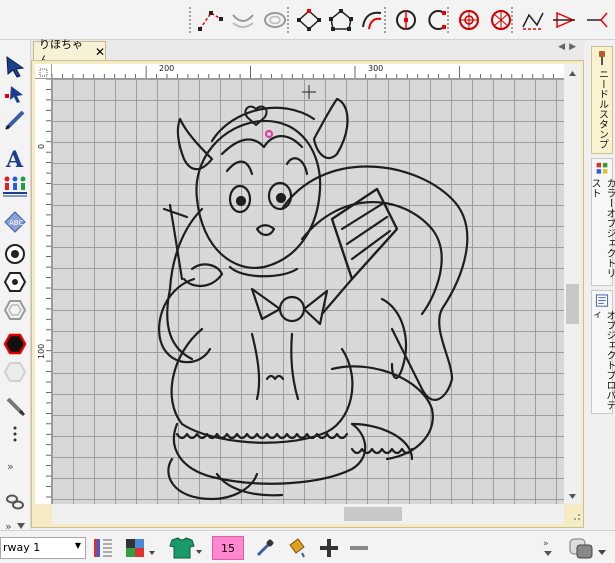 This screenshot has height=563, width=615. I want to click on thread-palette-icon, so click(103, 548).